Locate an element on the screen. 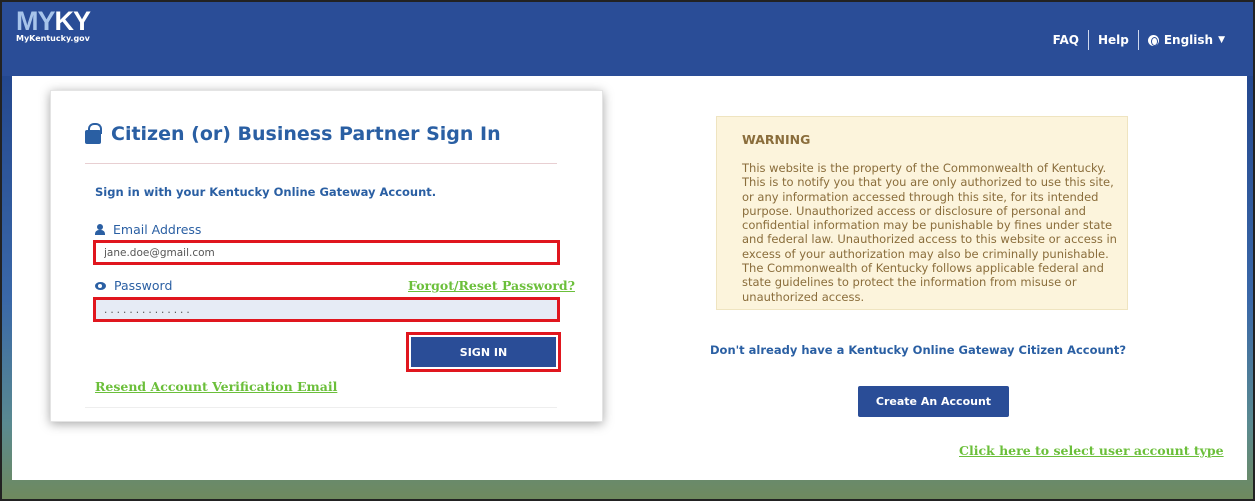 The width and height of the screenshot is (1255, 501). language-selector: English ▼ is located at coordinates (1186, 40).